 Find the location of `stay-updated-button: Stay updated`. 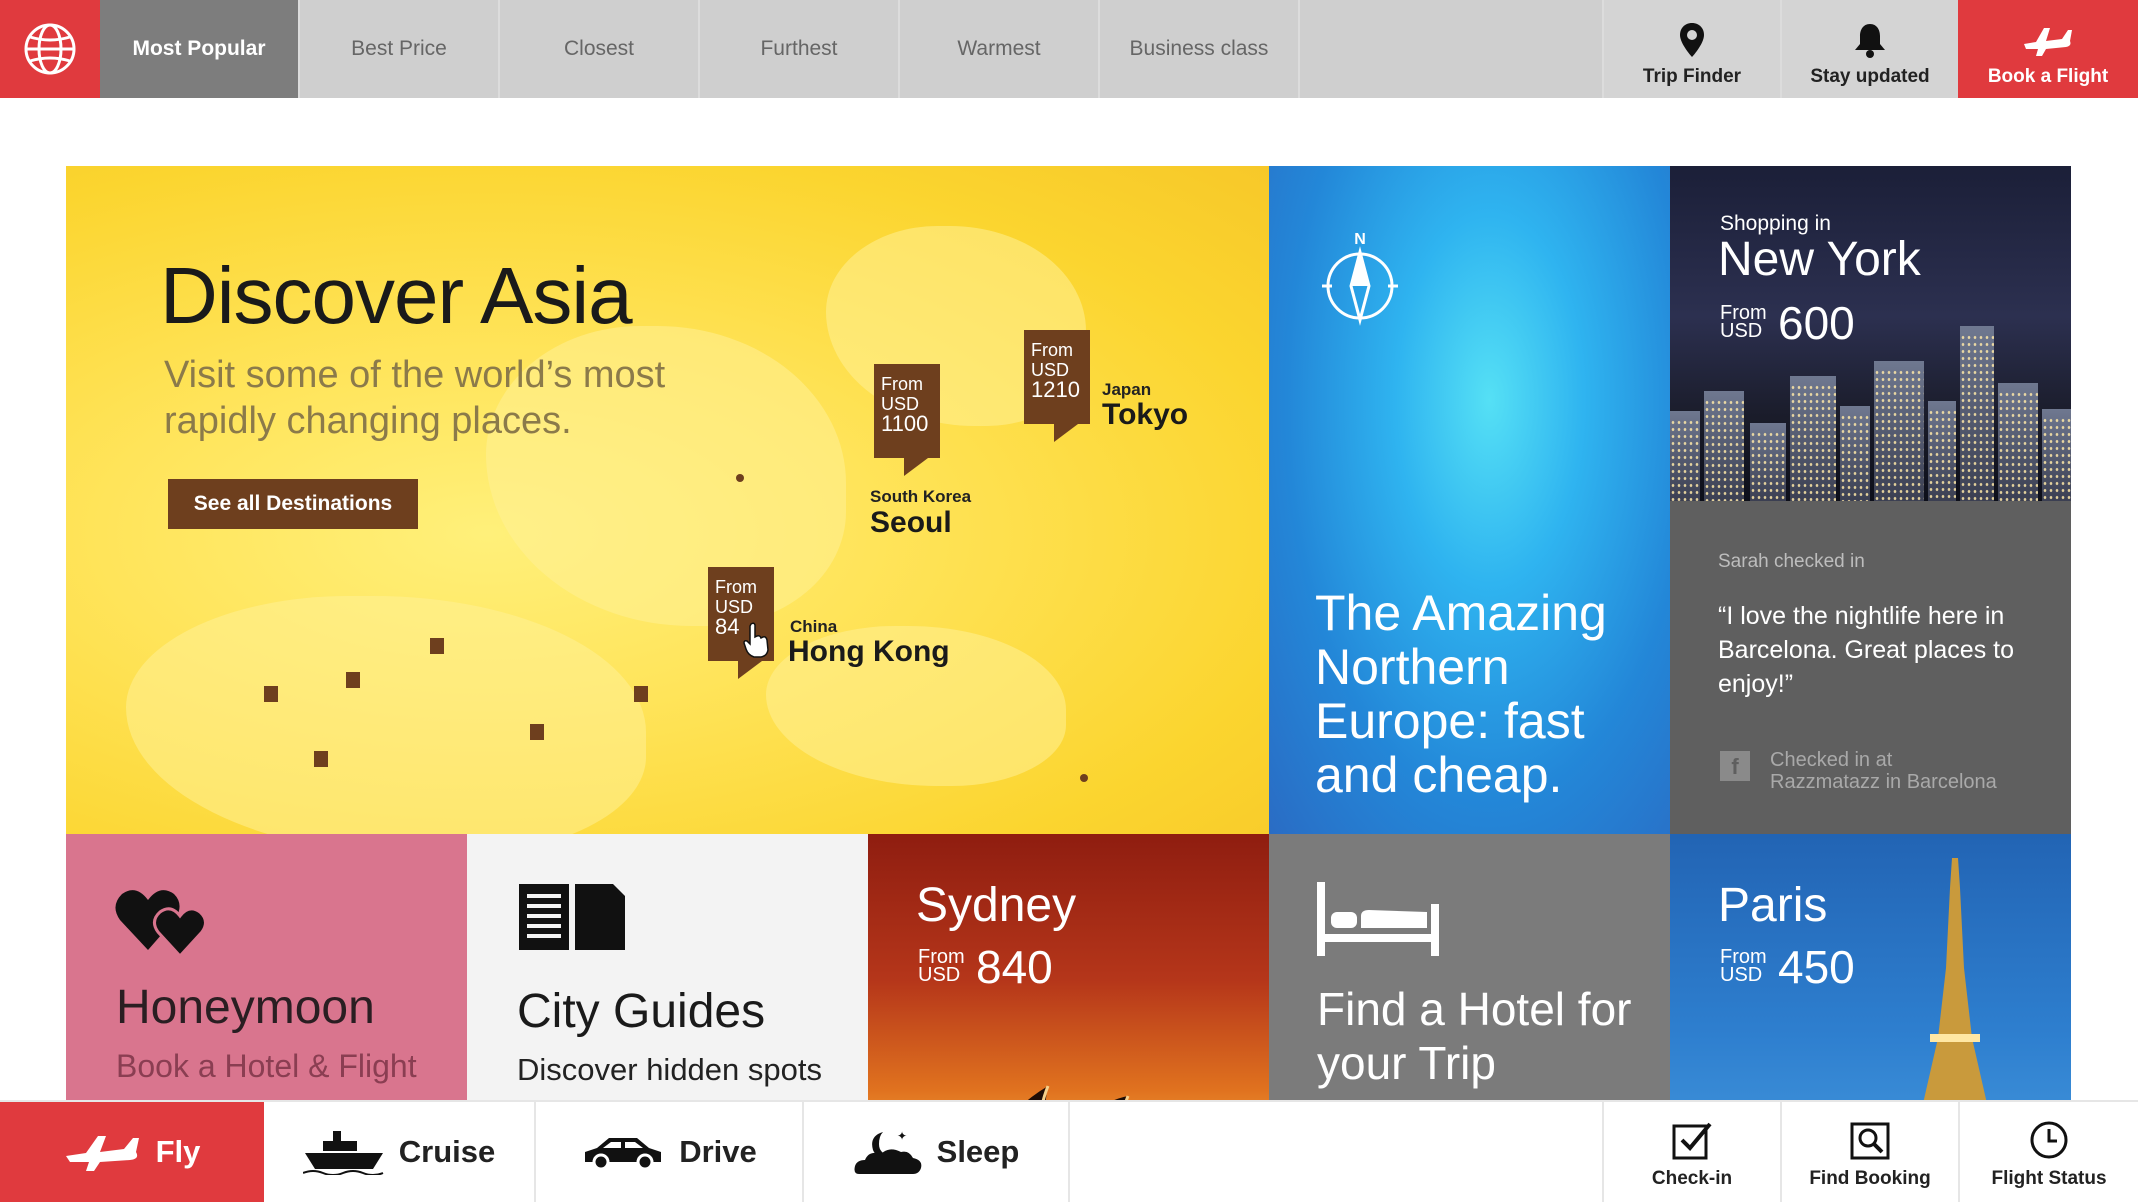

stay-updated-button: Stay updated is located at coordinates (1869, 49).